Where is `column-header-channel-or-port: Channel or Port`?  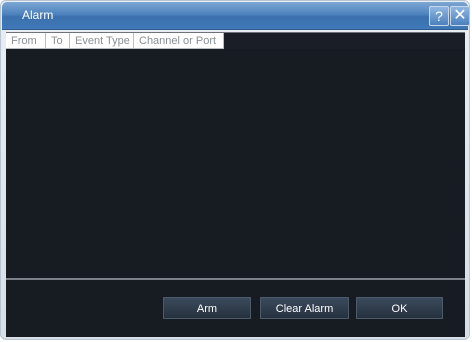 column-header-channel-or-port: Channel or Port is located at coordinates (179, 41).